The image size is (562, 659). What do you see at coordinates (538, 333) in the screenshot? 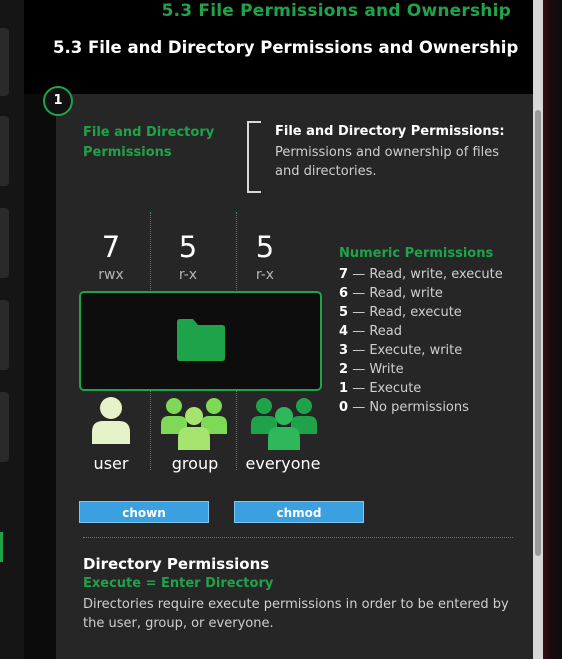
I see `scrollbar-thumb` at bounding box center [538, 333].